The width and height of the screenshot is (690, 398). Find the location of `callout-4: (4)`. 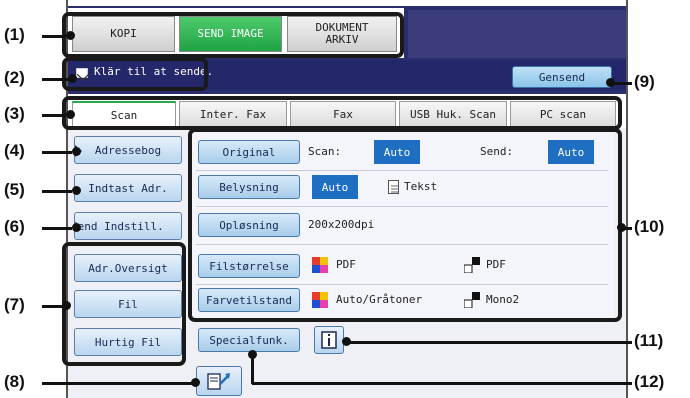

callout-4: (4) is located at coordinates (14, 150).